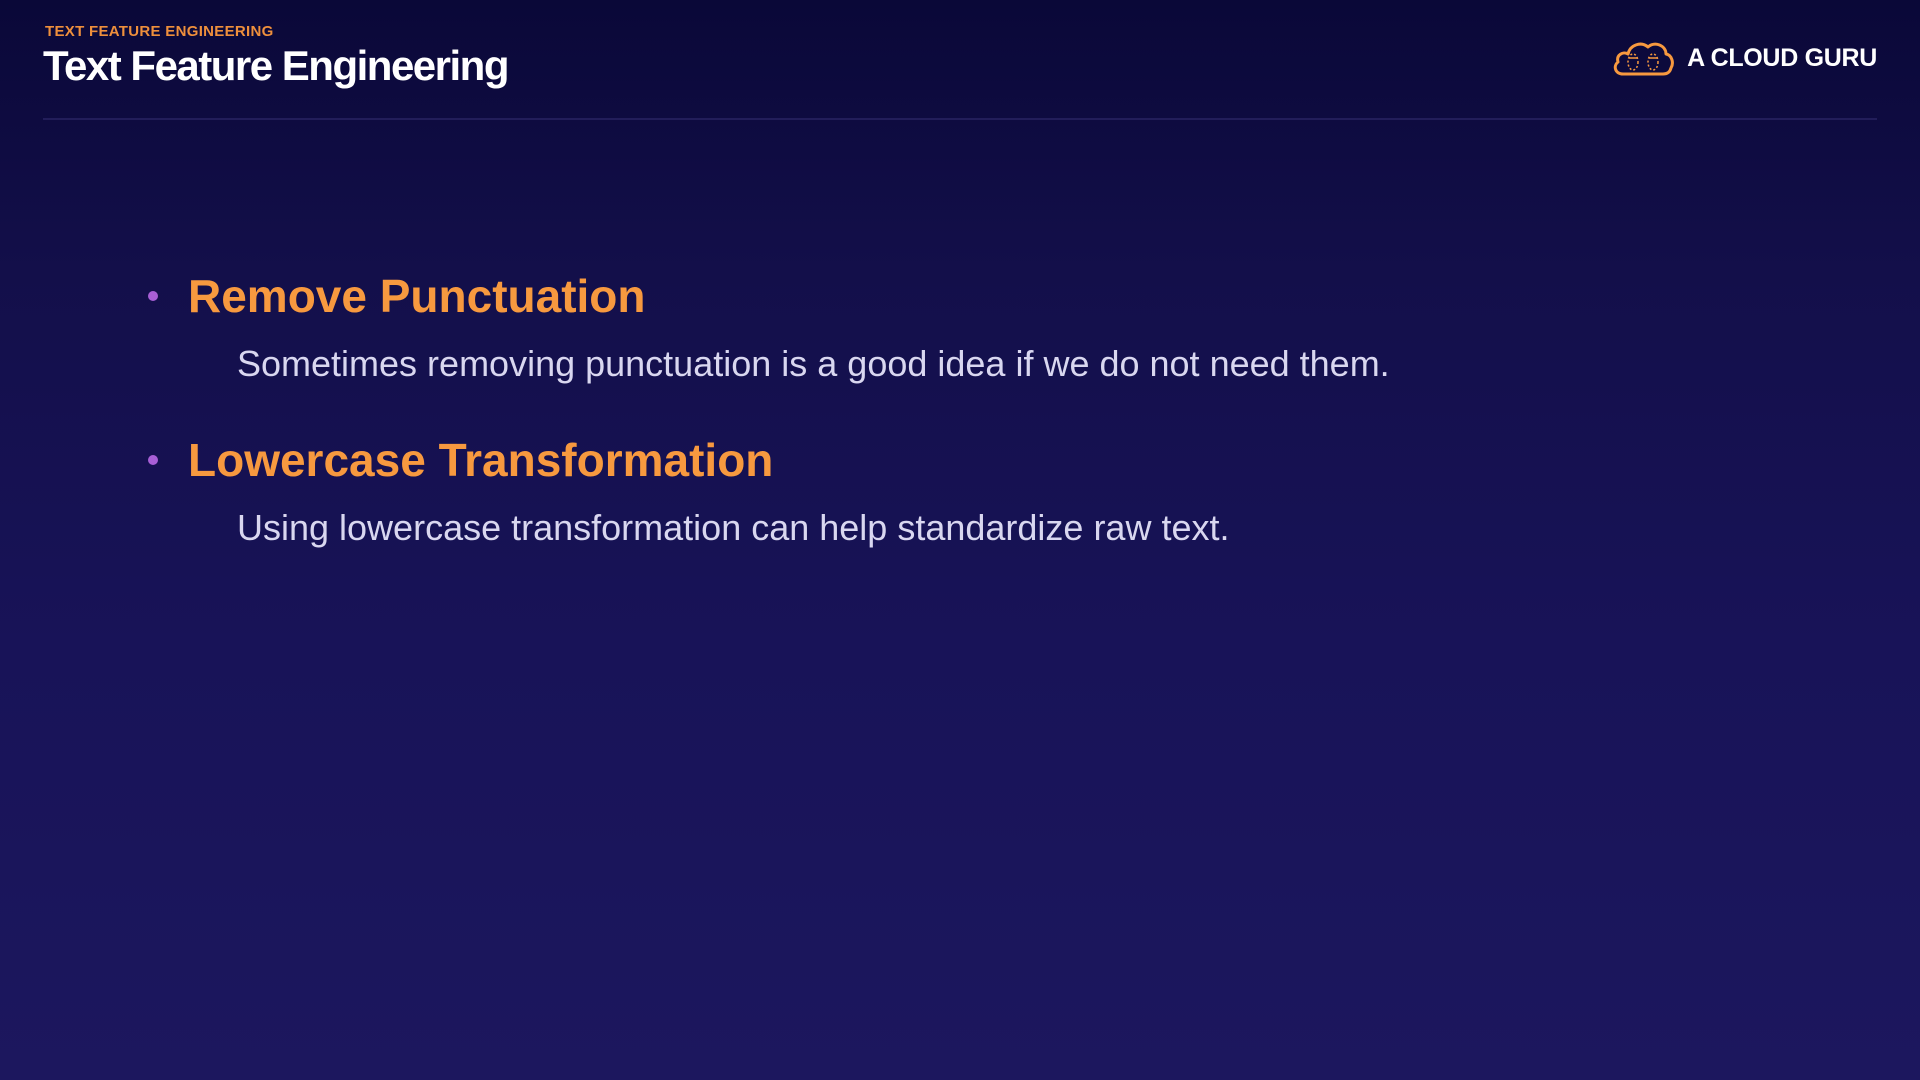  I want to click on brand-name: A CLOUD GURU, so click(1782, 57).